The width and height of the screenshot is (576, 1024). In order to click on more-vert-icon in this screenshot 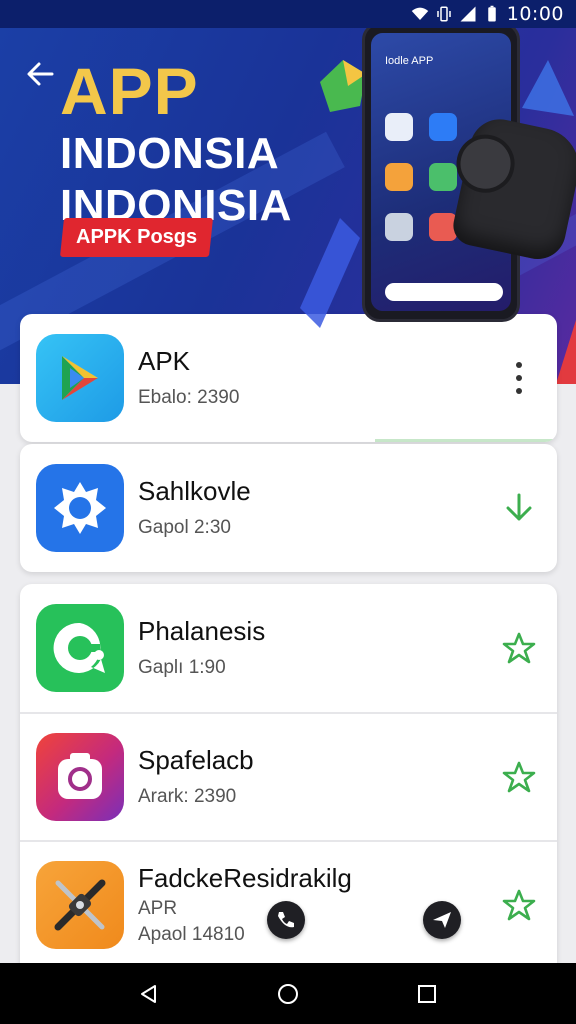, I will do `click(519, 378)`.